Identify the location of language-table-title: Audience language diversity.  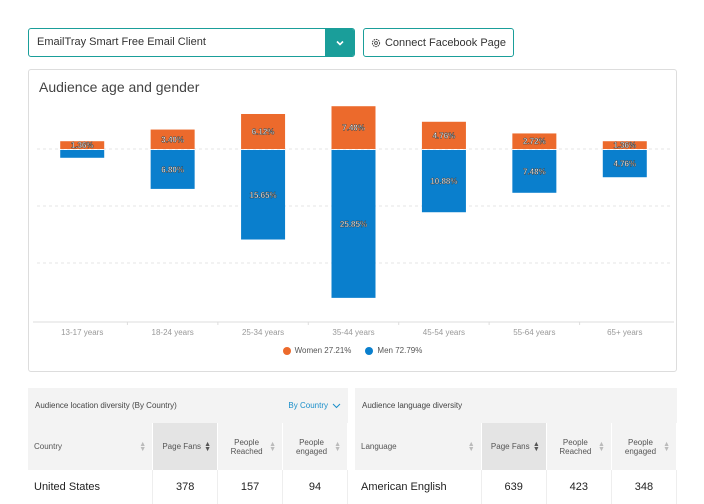
(412, 405).